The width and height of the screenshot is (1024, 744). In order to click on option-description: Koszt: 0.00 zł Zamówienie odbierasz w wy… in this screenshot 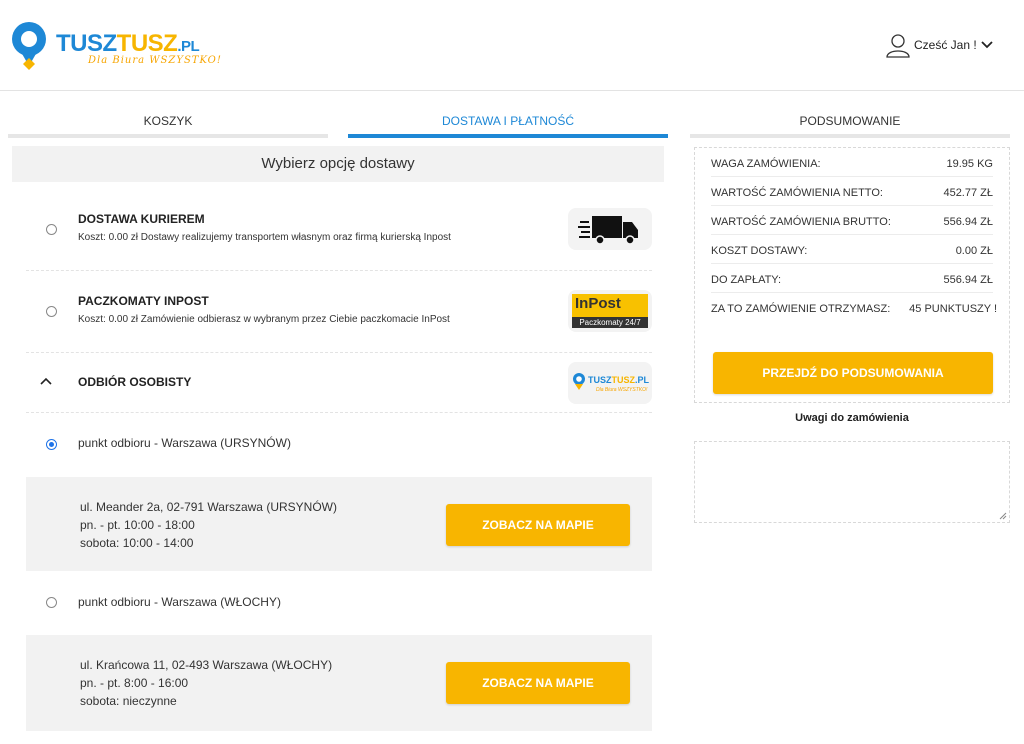, I will do `click(264, 319)`.